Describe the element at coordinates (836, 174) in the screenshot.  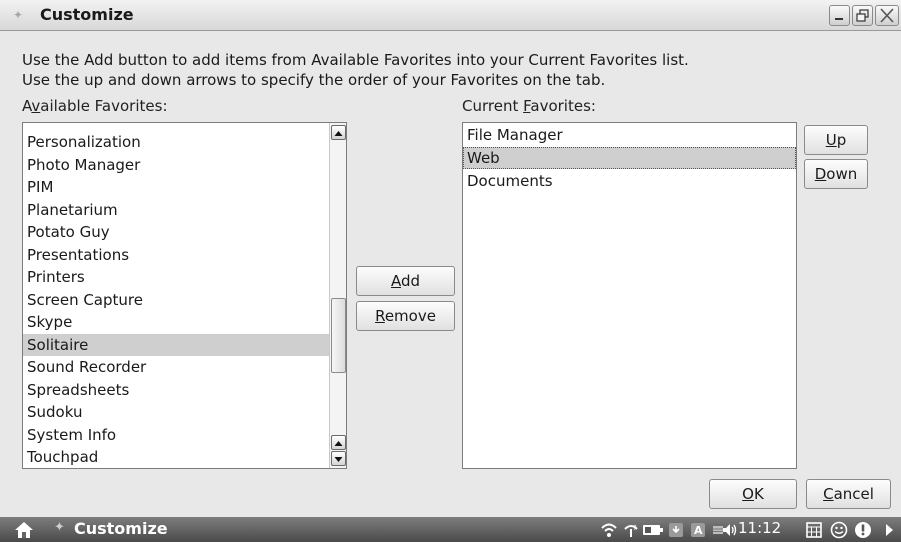
I see `move-down-button: Down` at that location.